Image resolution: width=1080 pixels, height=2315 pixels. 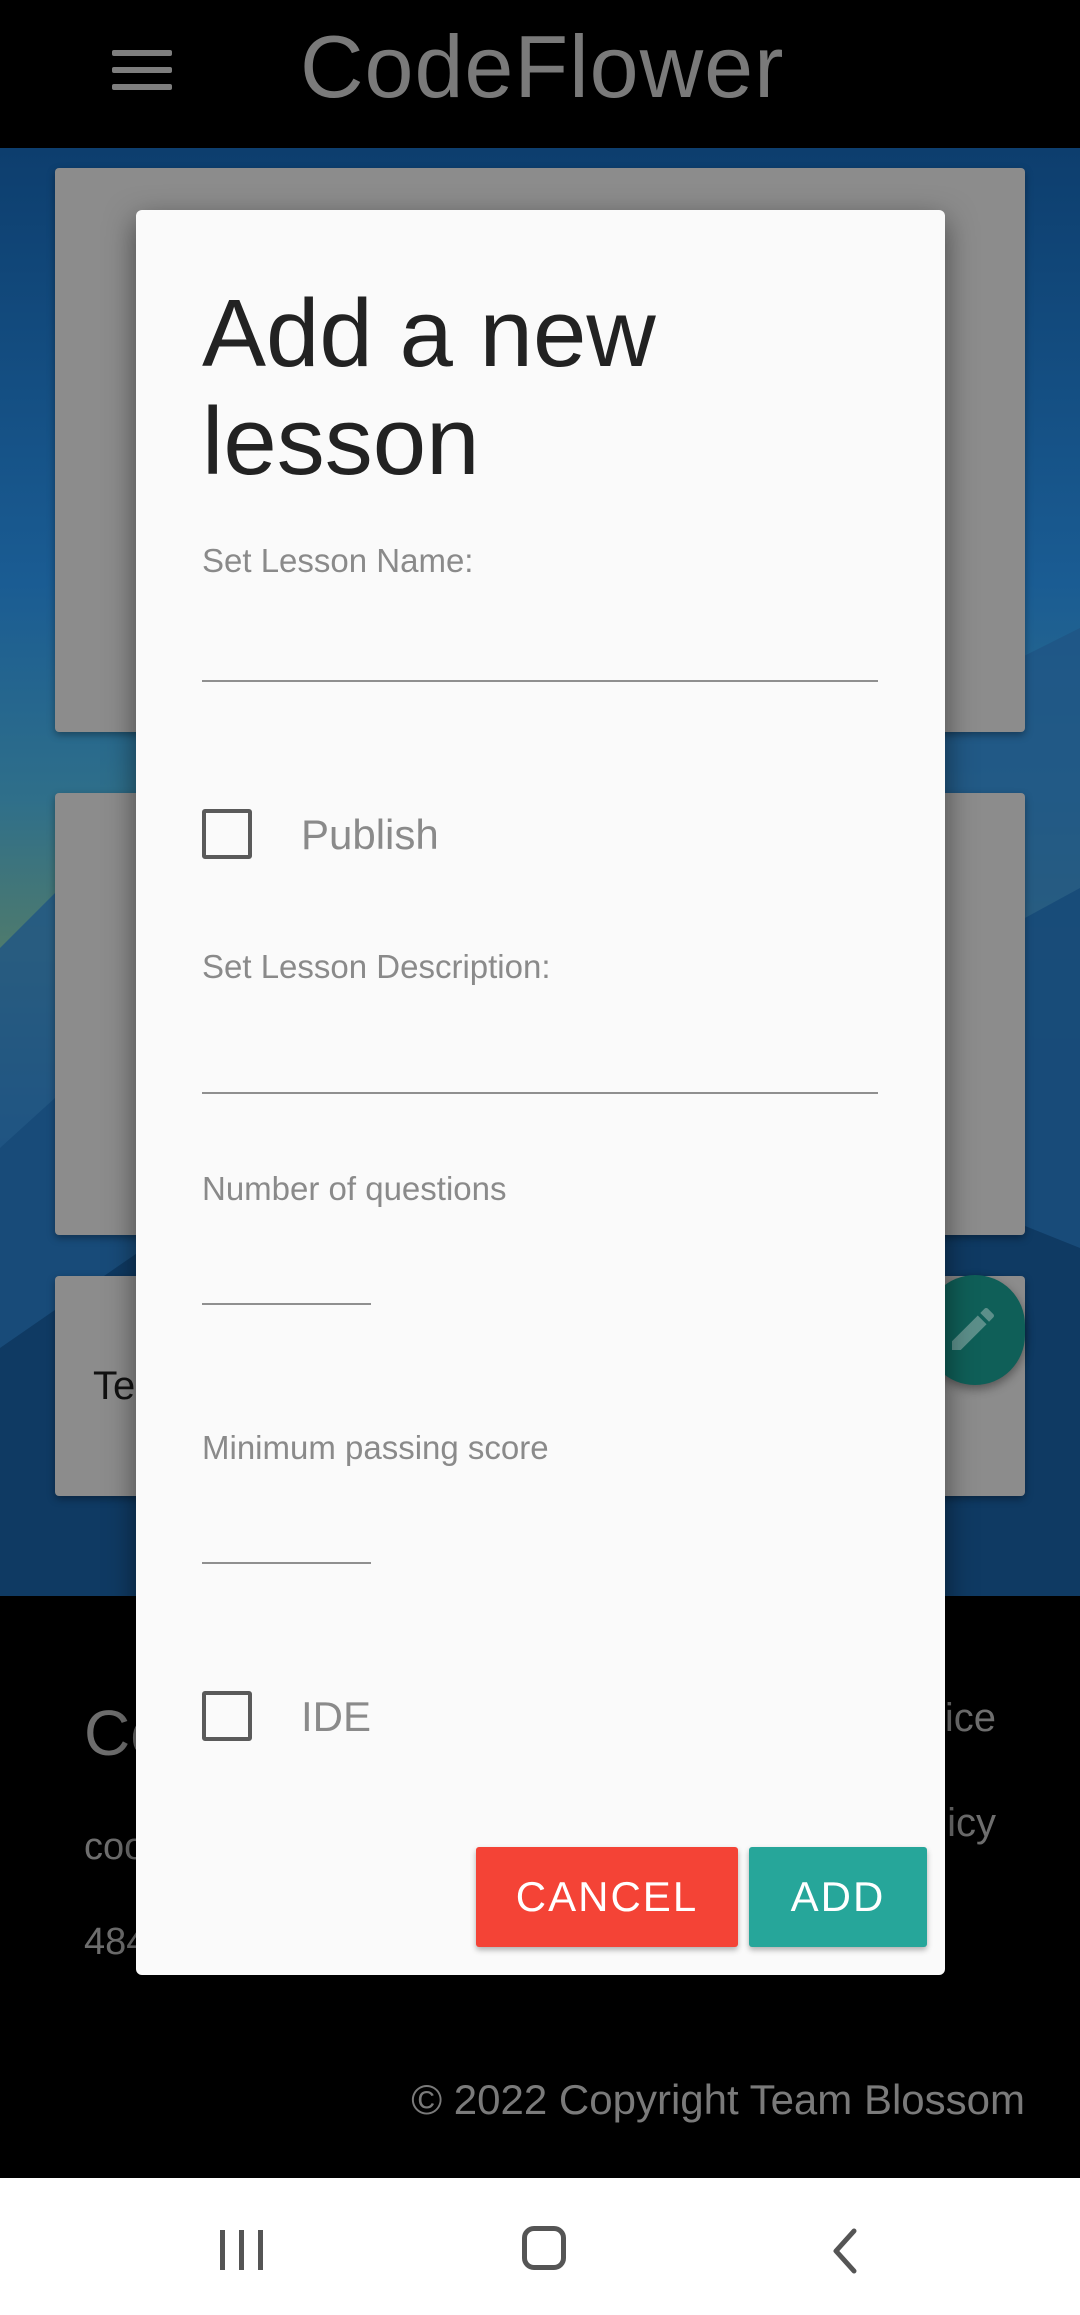 I want to click on footer-link: icy, so click(x=971, y=1823).